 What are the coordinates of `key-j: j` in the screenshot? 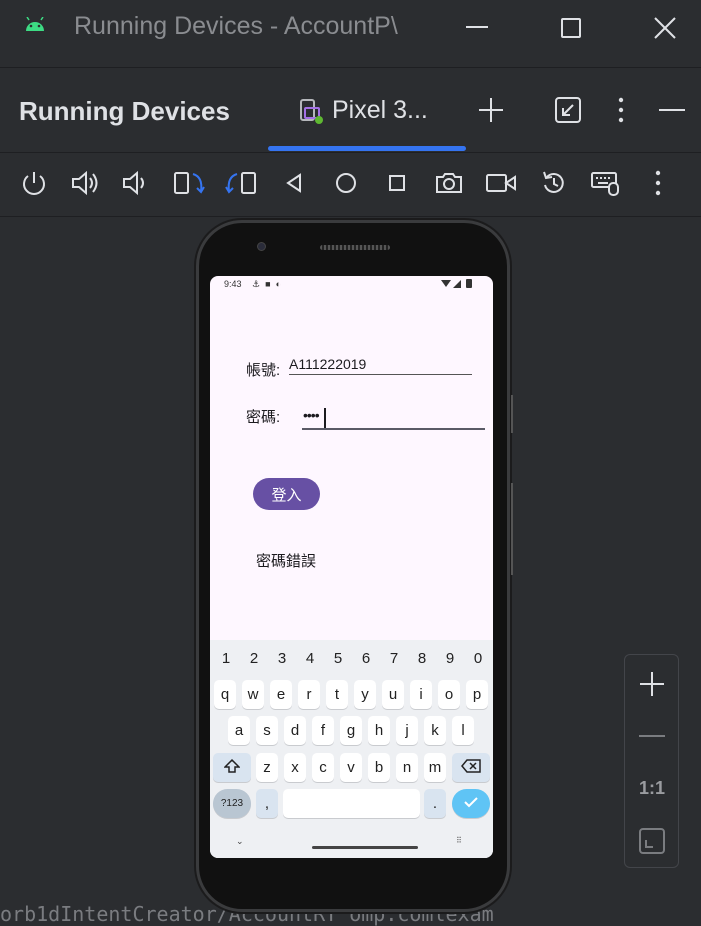 It's located at (407, 730).